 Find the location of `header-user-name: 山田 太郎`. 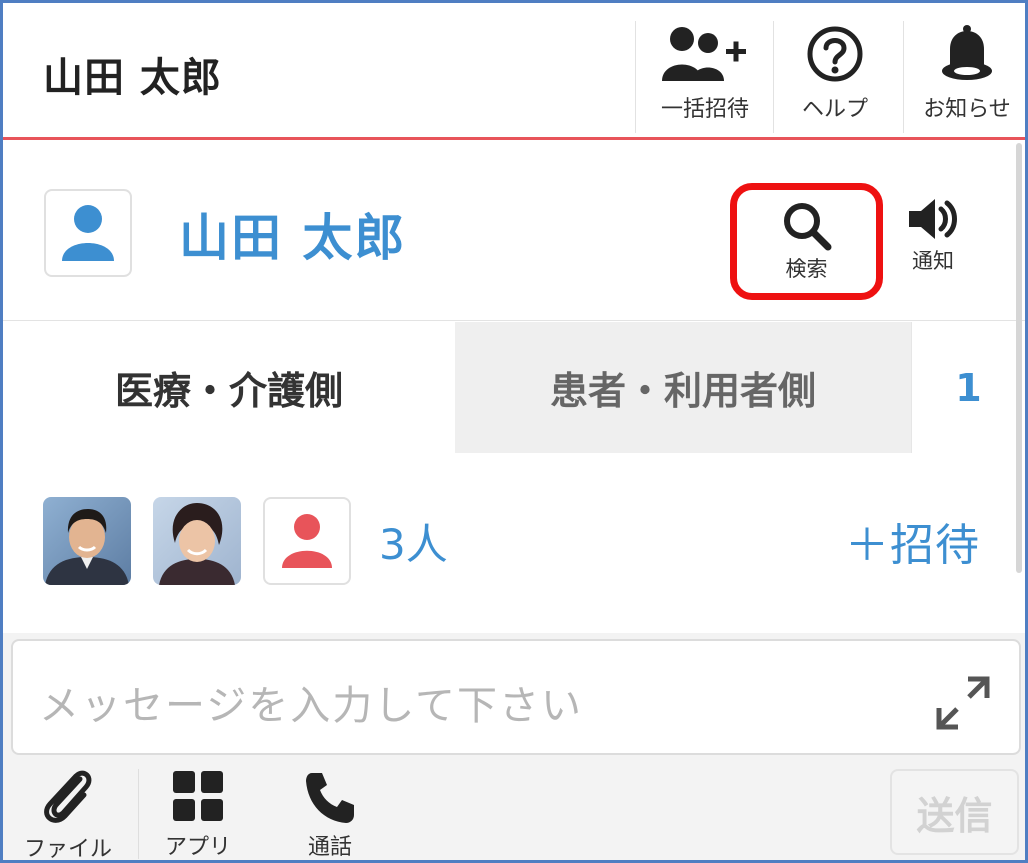

header-user-name: 山田 太郎 is located at coordinates (132, 78).